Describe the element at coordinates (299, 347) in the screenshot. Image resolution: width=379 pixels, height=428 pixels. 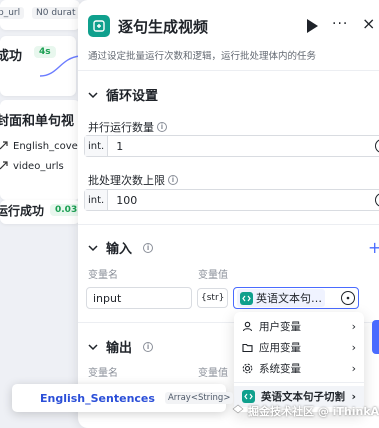
I see `menu-item-app-variables: 应用变量 ›` at that location.